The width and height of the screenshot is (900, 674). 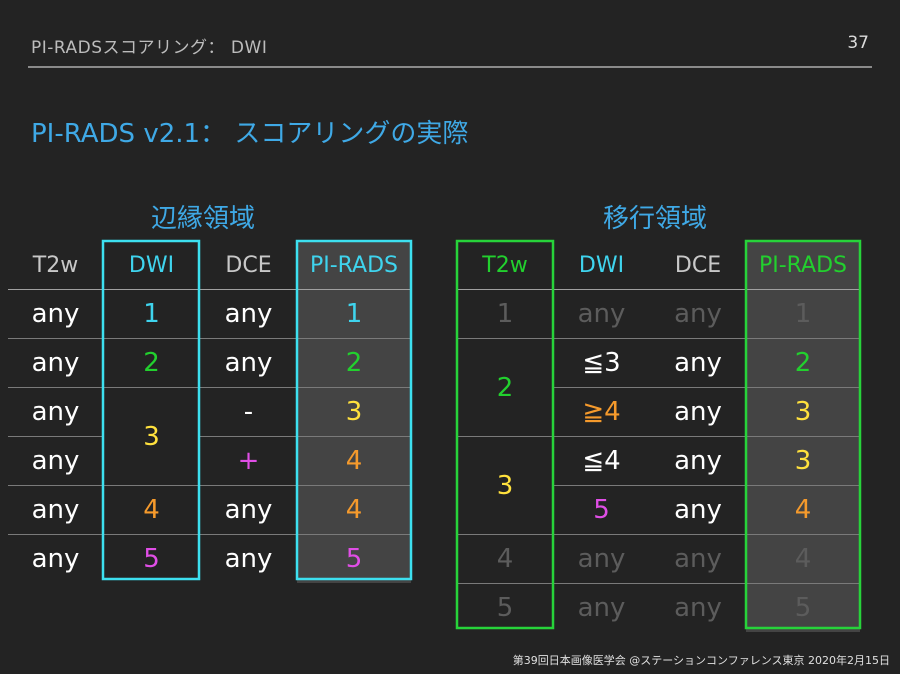 What do you see at coordinates (601, 363) in the screenshot?
I see `dwi-cell: ≦3` at bounding box center [601, 363].